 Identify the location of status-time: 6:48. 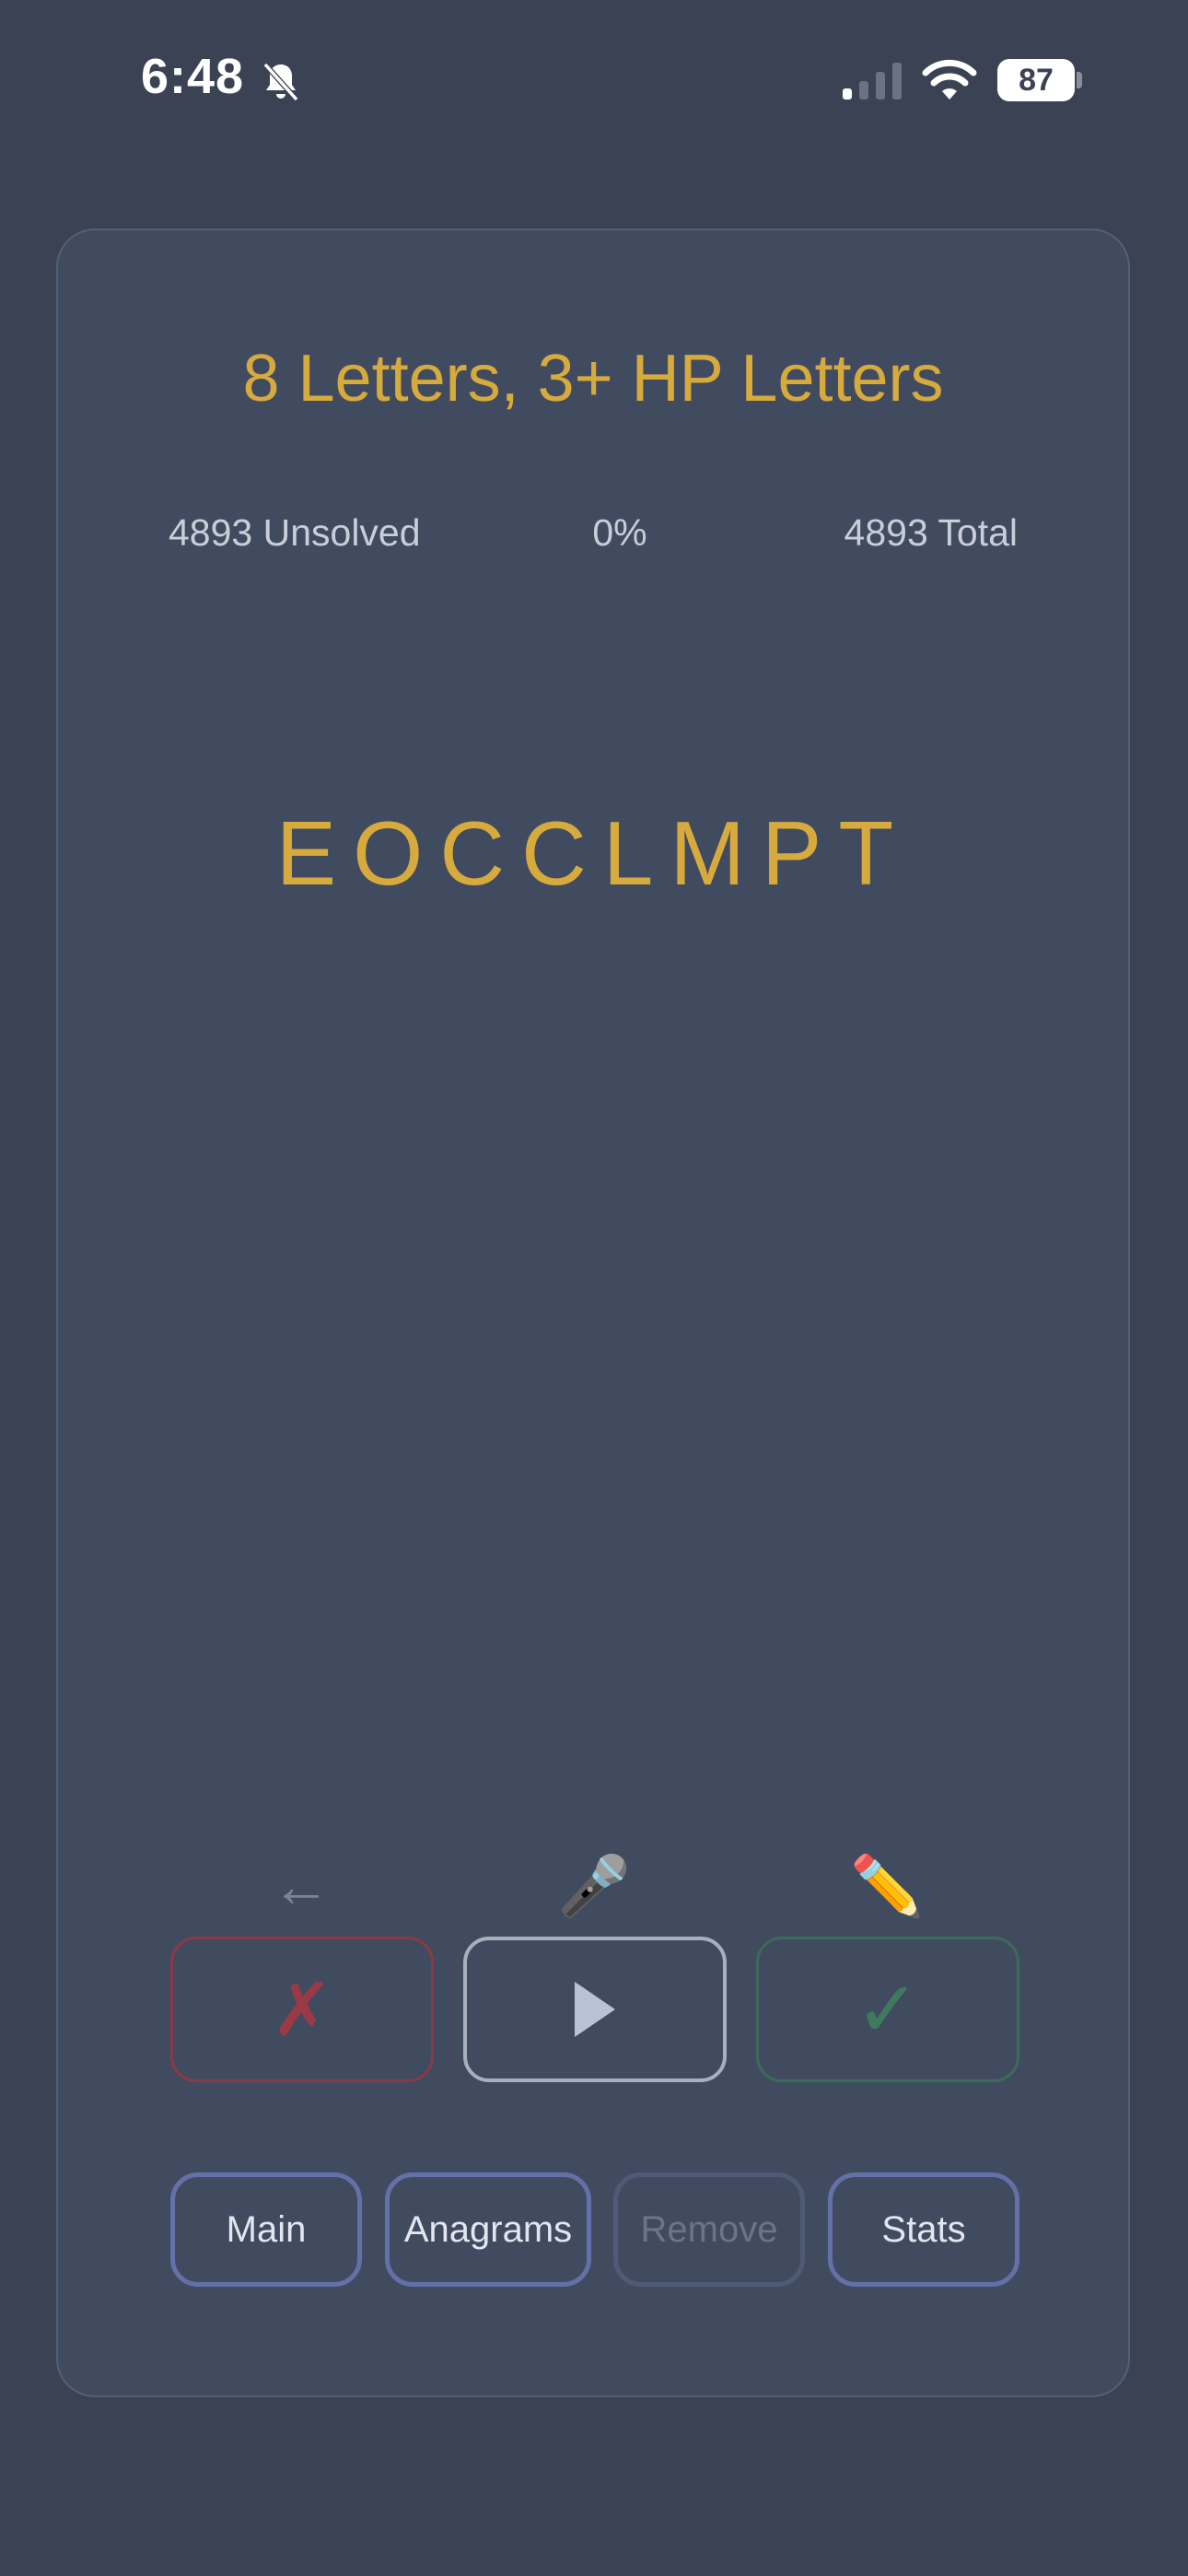
(193, 76).